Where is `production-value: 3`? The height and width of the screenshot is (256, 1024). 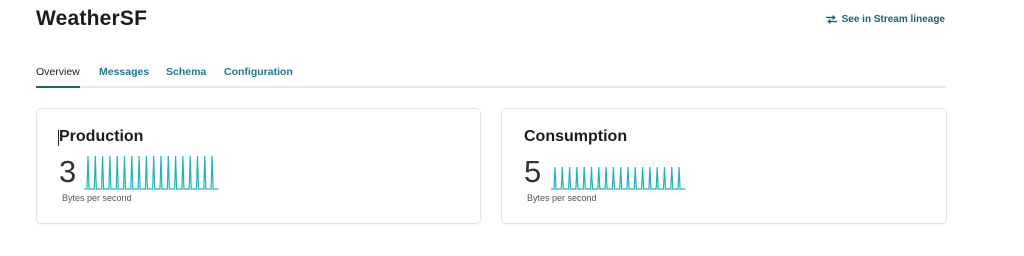
production-value: 3 is located at coordinates (68, 171).